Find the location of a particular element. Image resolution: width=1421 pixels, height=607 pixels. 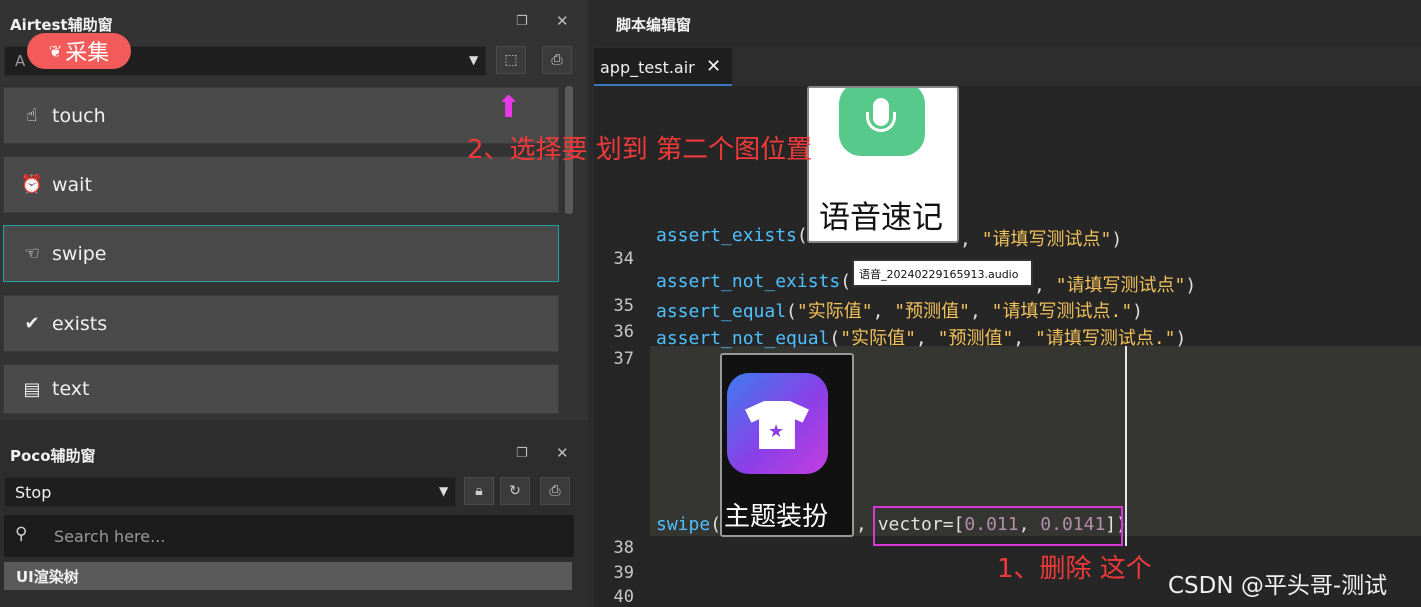

code-line-swipe: swipe( is located at coordinates (688, 524).